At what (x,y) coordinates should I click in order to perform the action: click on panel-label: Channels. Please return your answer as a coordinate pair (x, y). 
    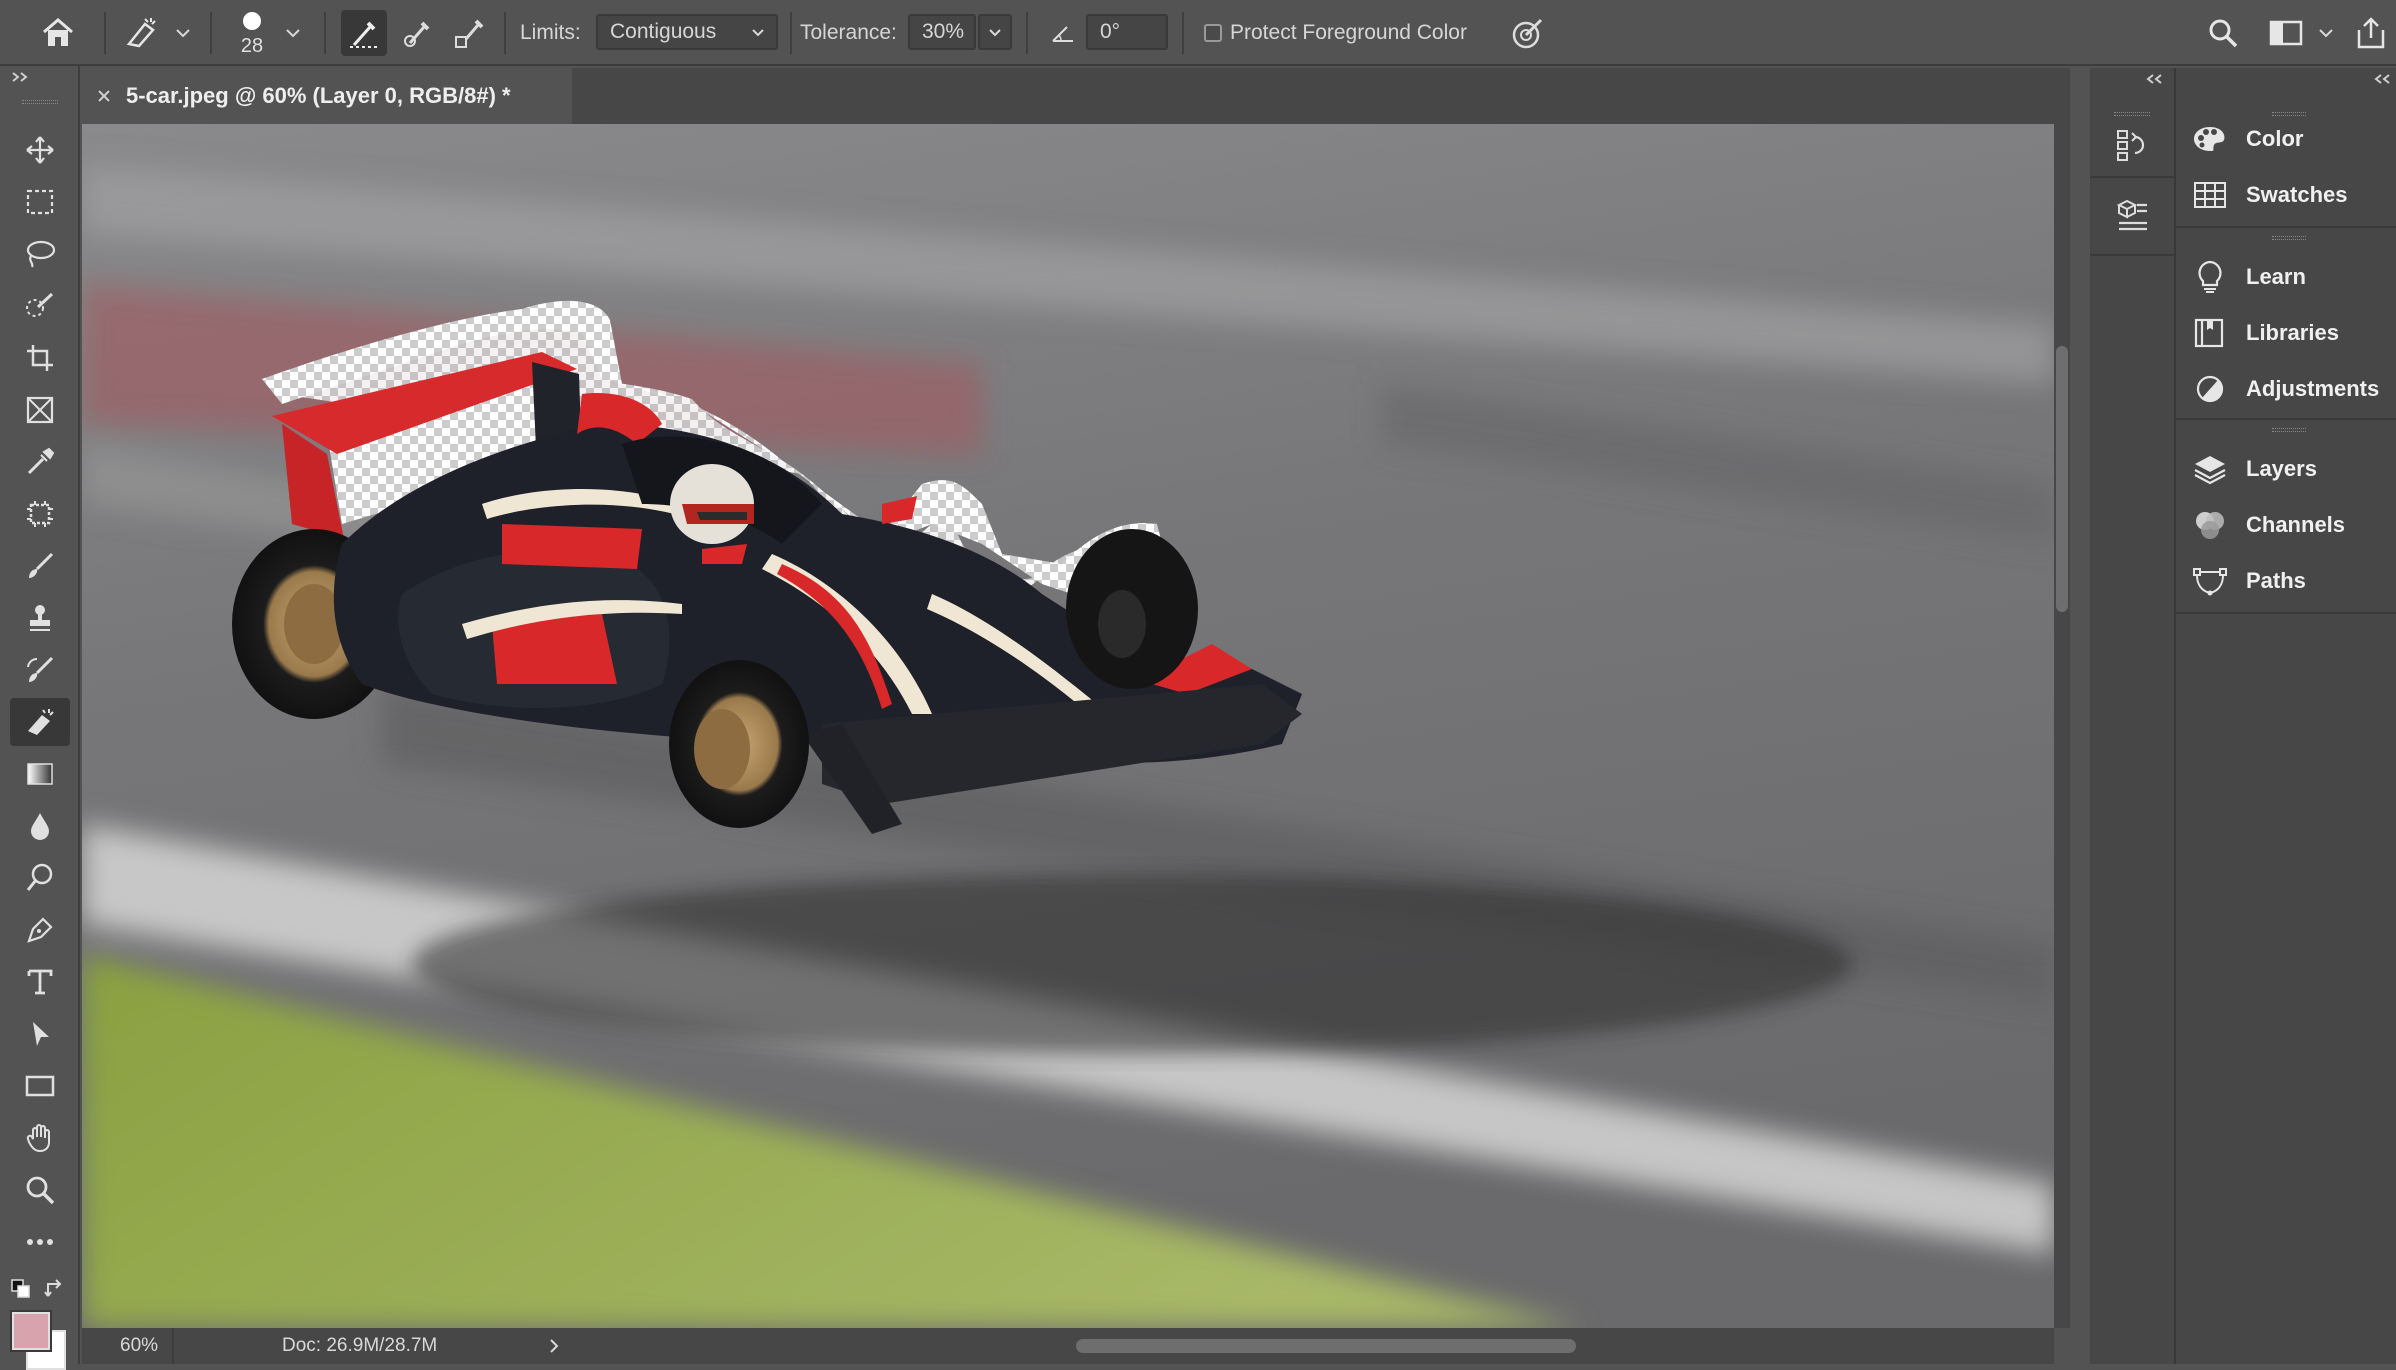
    Looking at the image, I should click on (2296, 524).